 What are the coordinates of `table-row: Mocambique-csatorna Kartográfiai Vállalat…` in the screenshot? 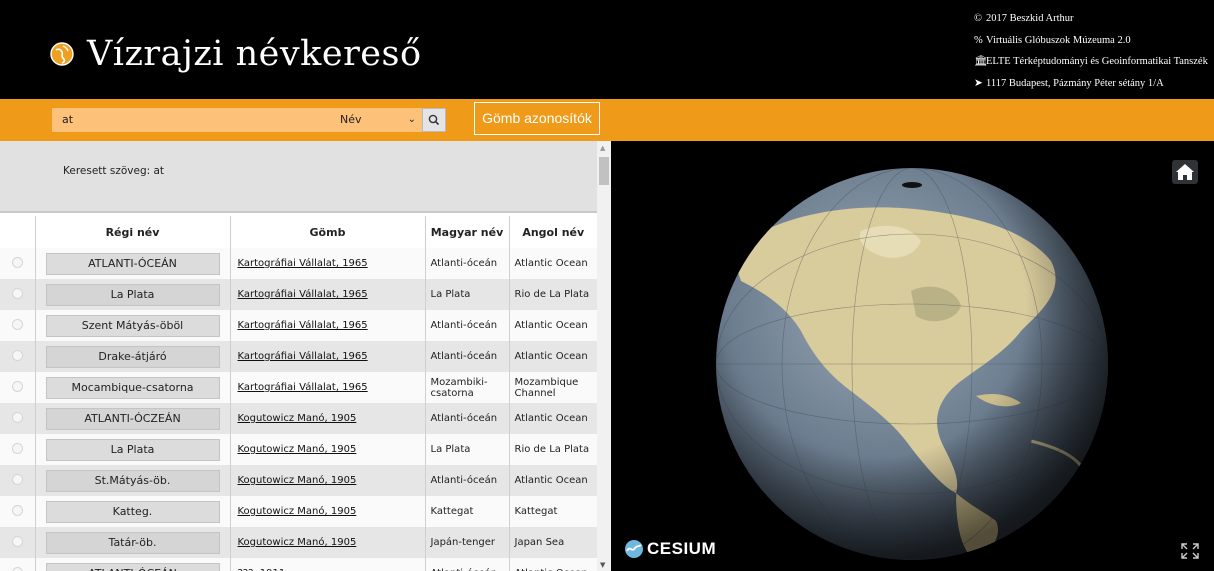 It's located at (298, 387).